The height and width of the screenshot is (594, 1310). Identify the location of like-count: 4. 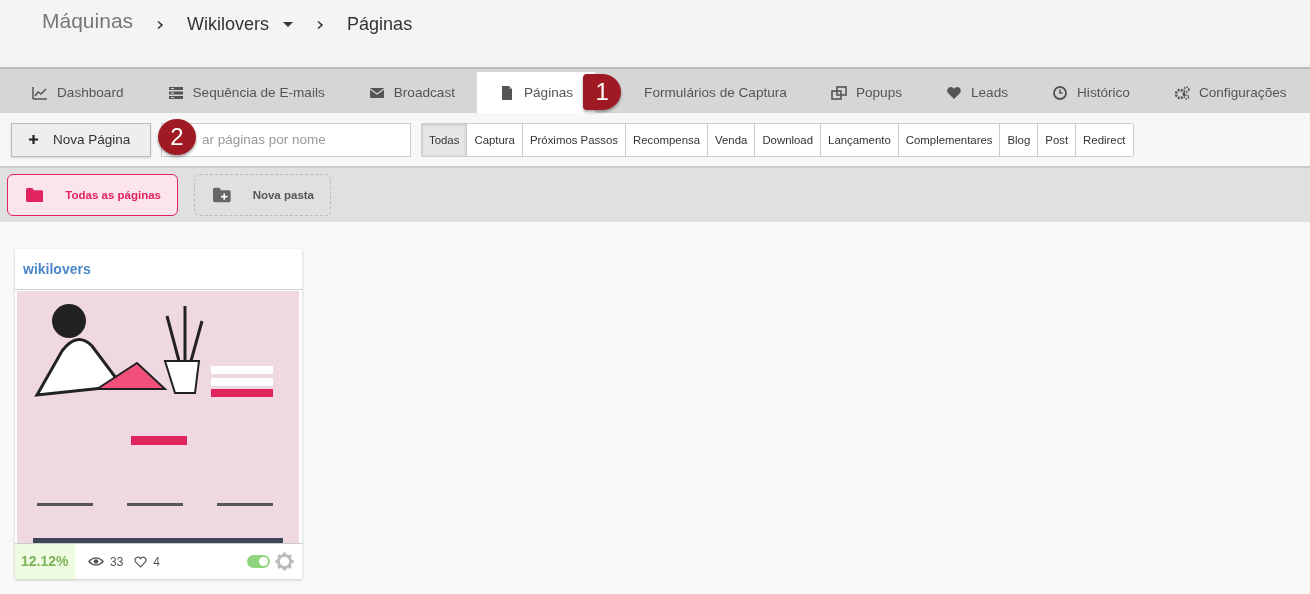
(157, 561).